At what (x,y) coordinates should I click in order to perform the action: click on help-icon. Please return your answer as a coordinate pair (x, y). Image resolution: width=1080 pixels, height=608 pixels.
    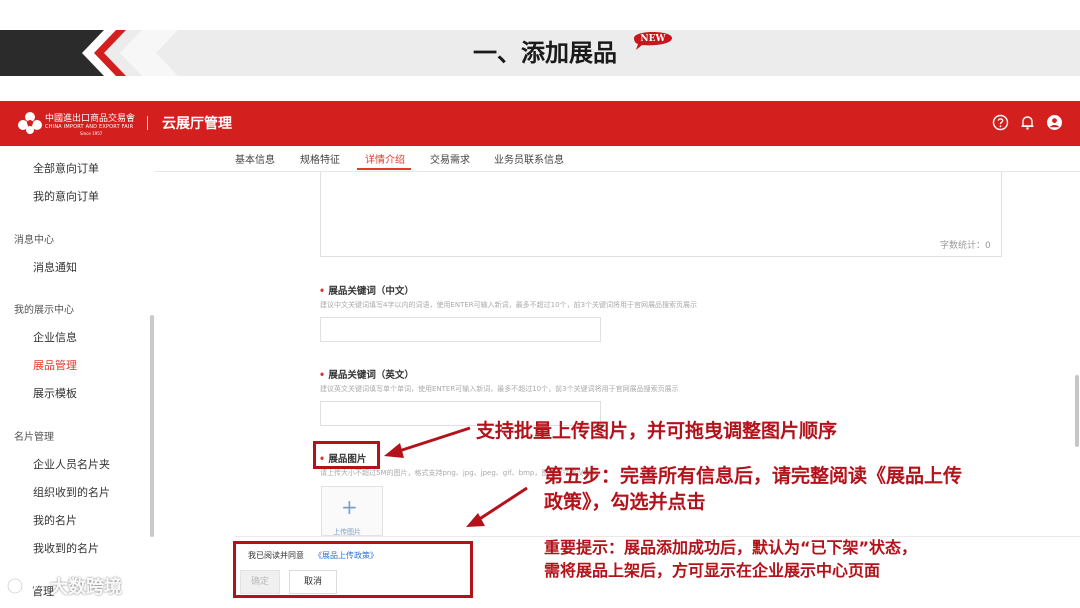
    Looking at the image, I should click on (1000, 122).